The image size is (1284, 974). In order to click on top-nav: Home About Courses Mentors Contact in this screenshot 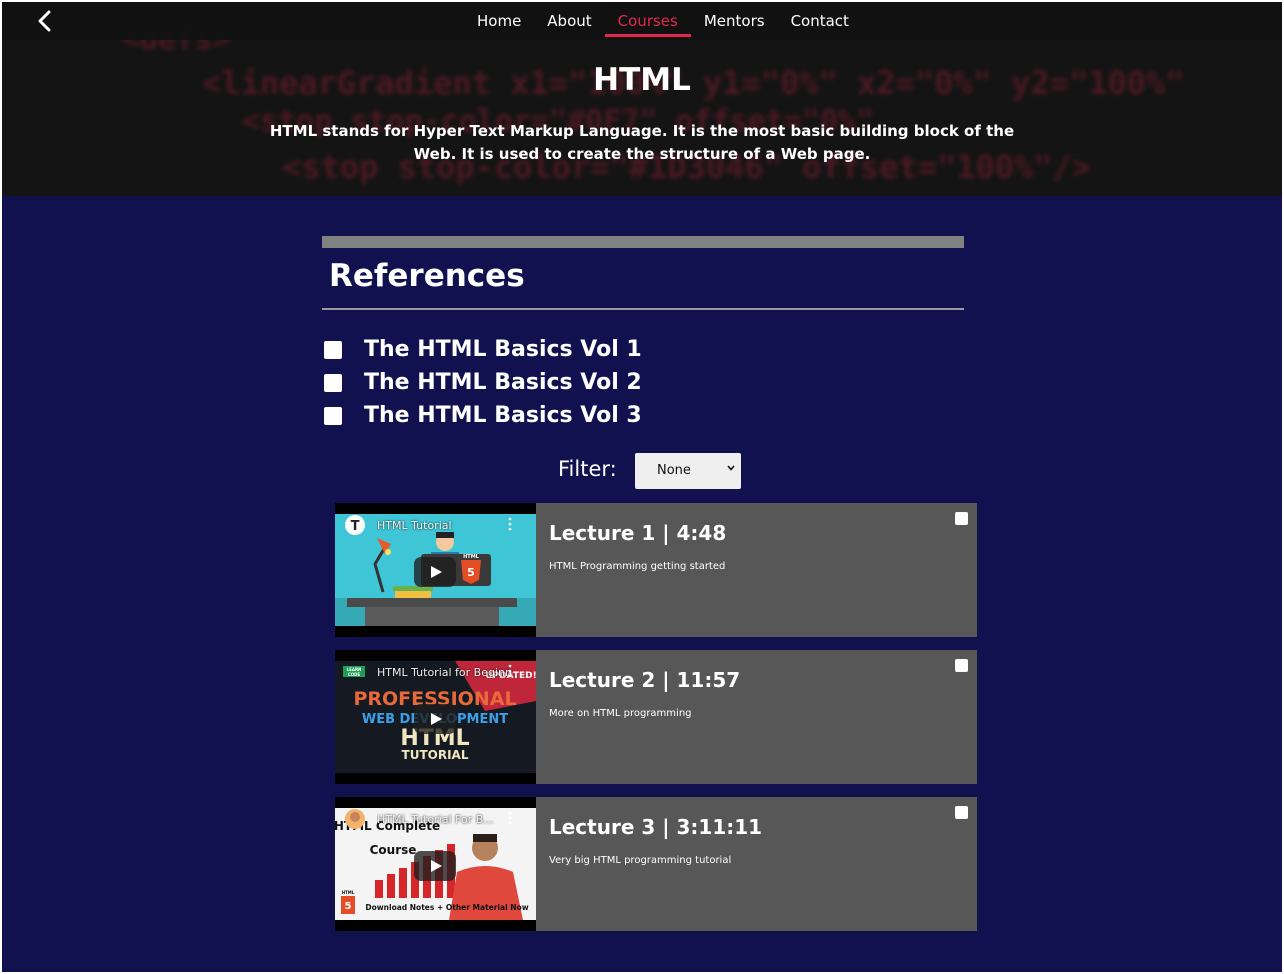, I will do `click(642, 21)`.